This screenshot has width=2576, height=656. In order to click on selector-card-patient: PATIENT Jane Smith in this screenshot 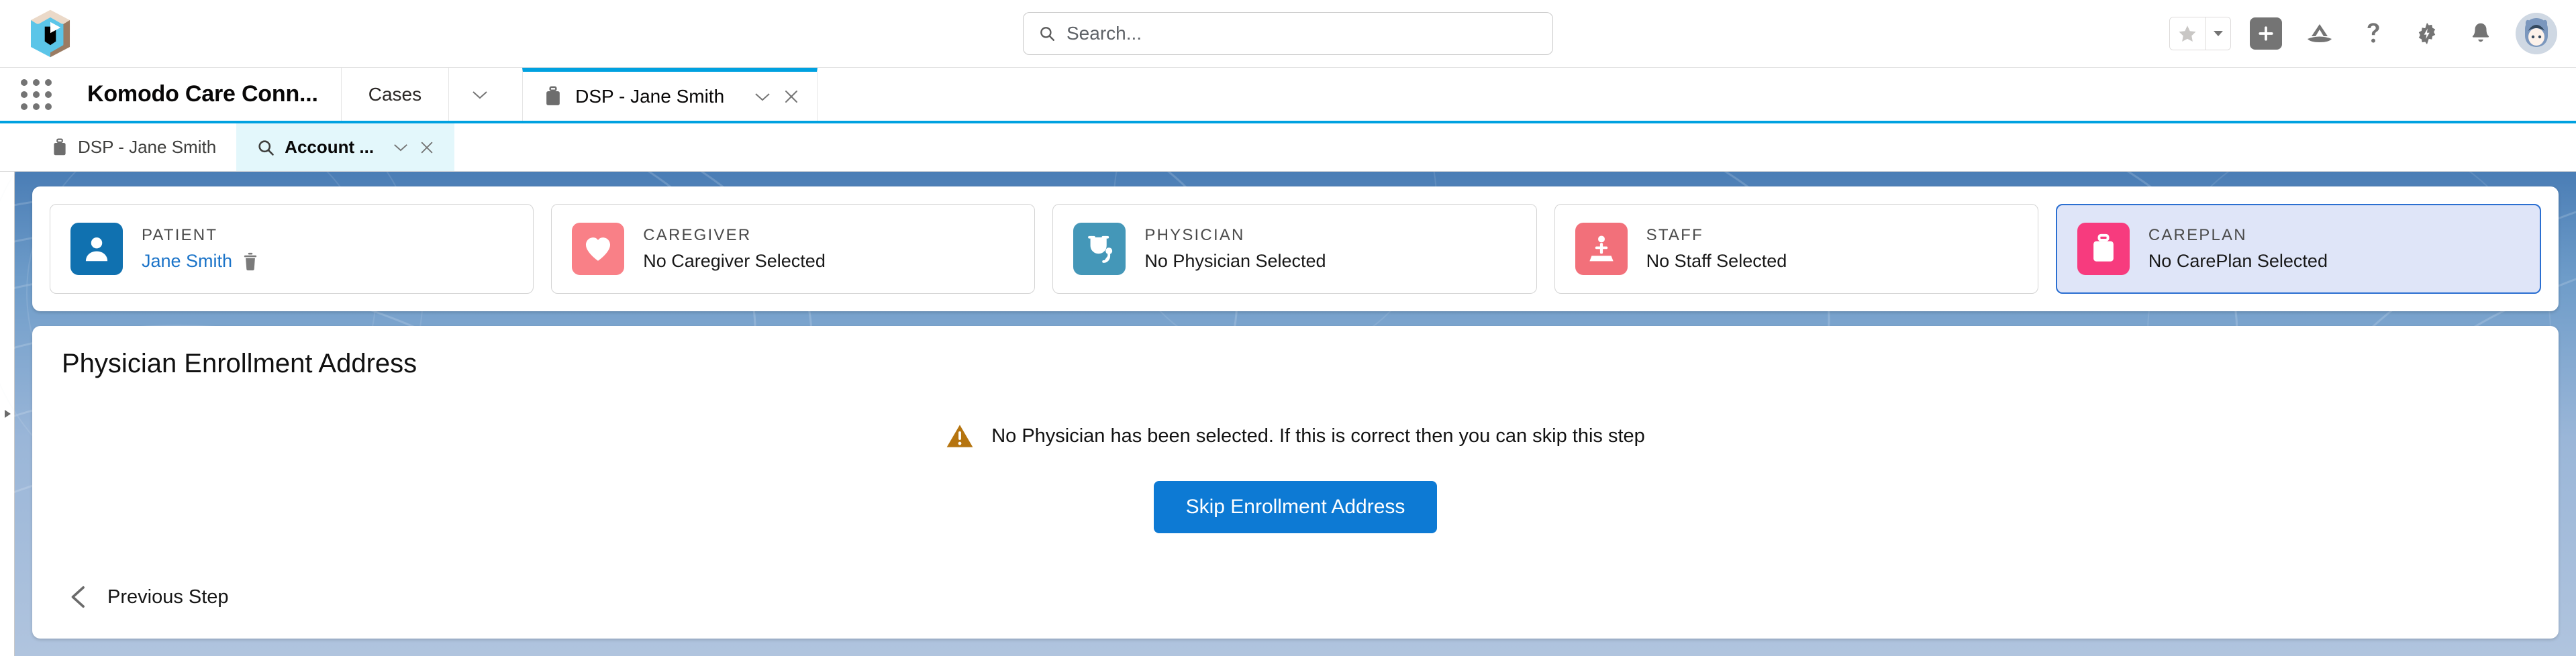, I will do `click(292, 249)`.